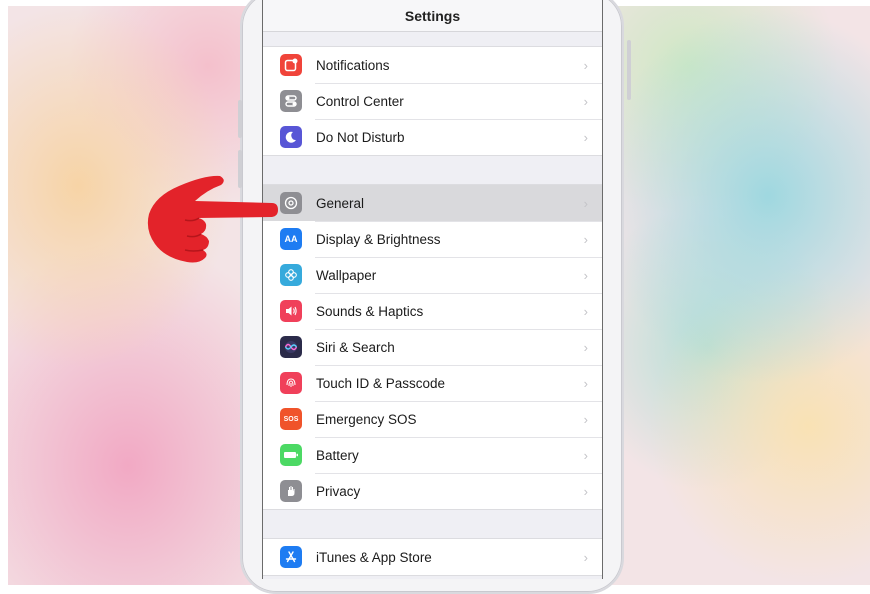 Image resolution: width=870 pixels, height=594 pixels. I want to click on row-label: Touch ID & Passcode, so click(381, 383).